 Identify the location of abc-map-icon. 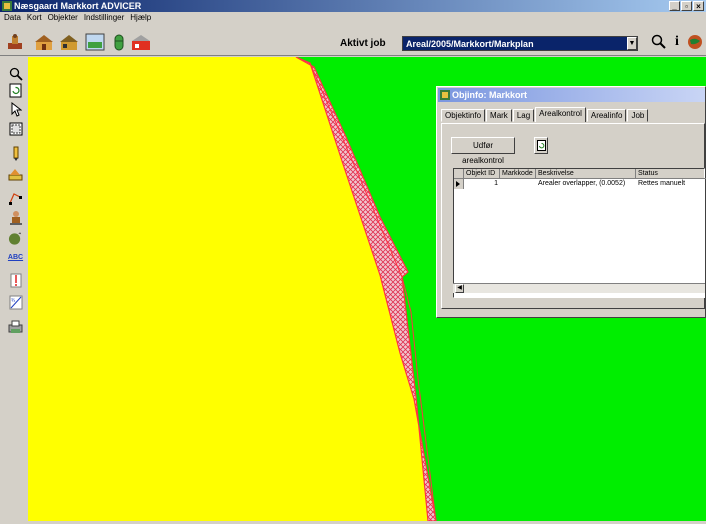
(95, 42).